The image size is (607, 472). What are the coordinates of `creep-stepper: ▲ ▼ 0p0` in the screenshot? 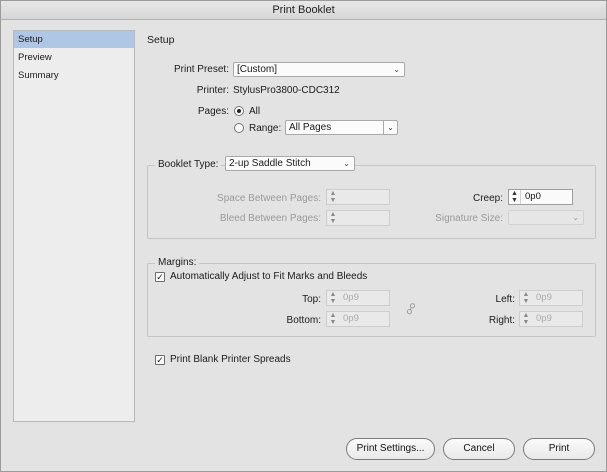 It's located at (540, 197).